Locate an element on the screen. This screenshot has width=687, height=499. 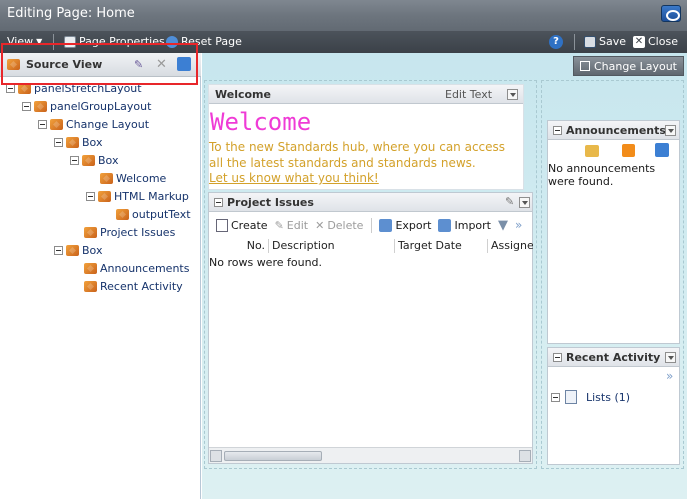
welcome-box-menu is located at coordinates (512, 94).